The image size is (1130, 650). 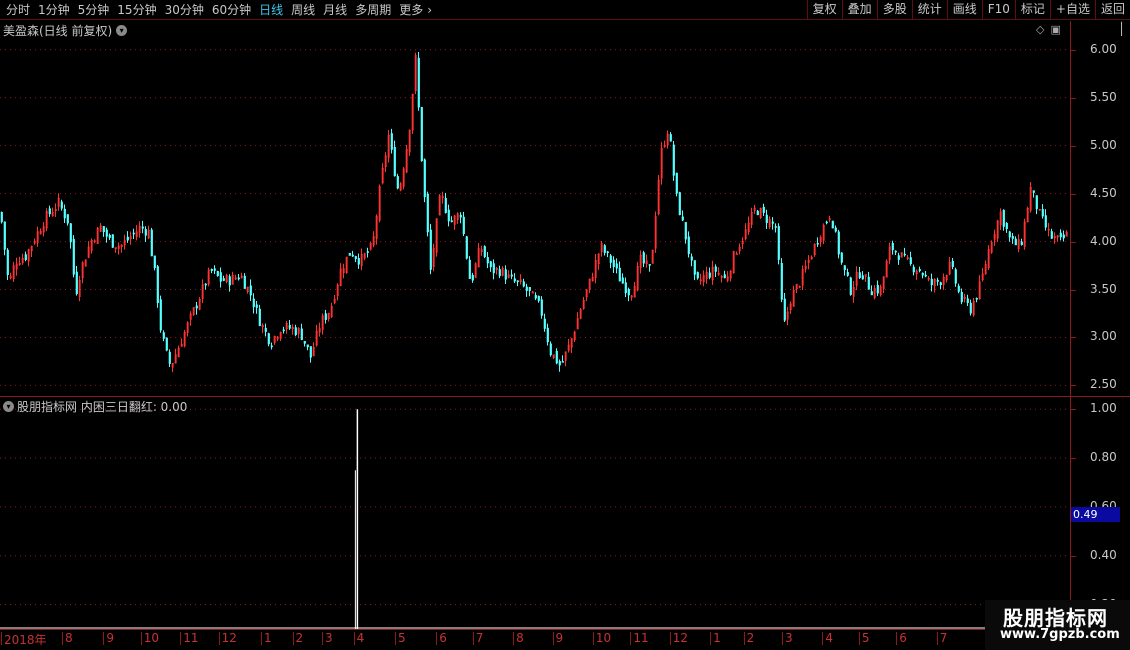 What do you see at coordinates (1112, 10) in the screenshot?
I see `function-button: 返回` at bounding box center [1112, 10].